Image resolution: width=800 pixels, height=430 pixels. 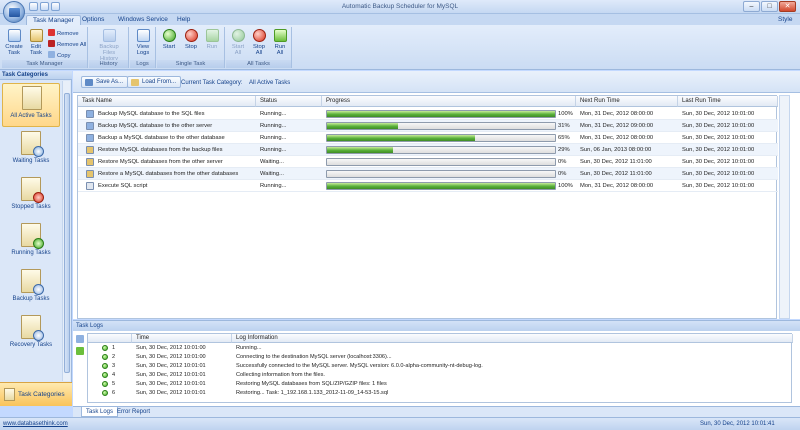 What do you see at coordinates (38, 335) in the screenshot?
I see `recovery-badge-icon` at bounding box center [38, 335].